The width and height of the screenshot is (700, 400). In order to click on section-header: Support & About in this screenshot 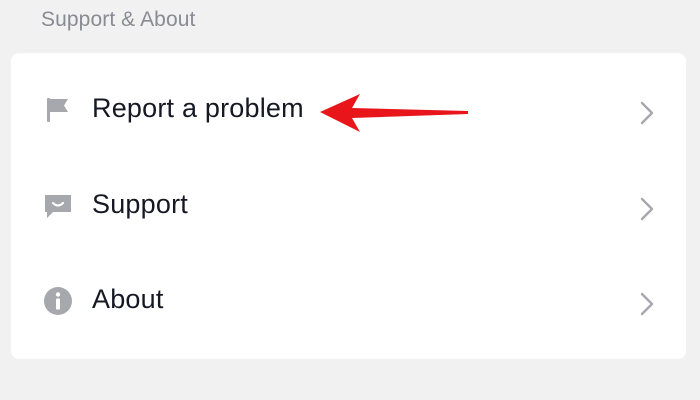, I will do `click(118, 19)`.